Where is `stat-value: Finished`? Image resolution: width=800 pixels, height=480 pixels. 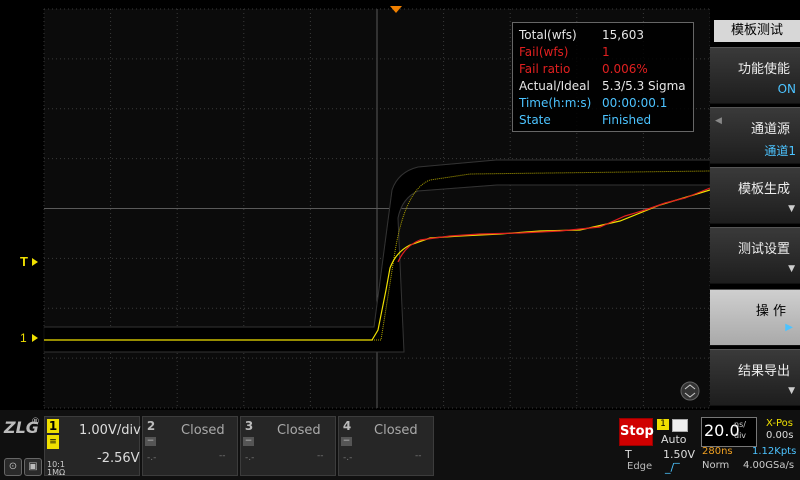
stat-value: Finished is located at coordinates (627, 120).